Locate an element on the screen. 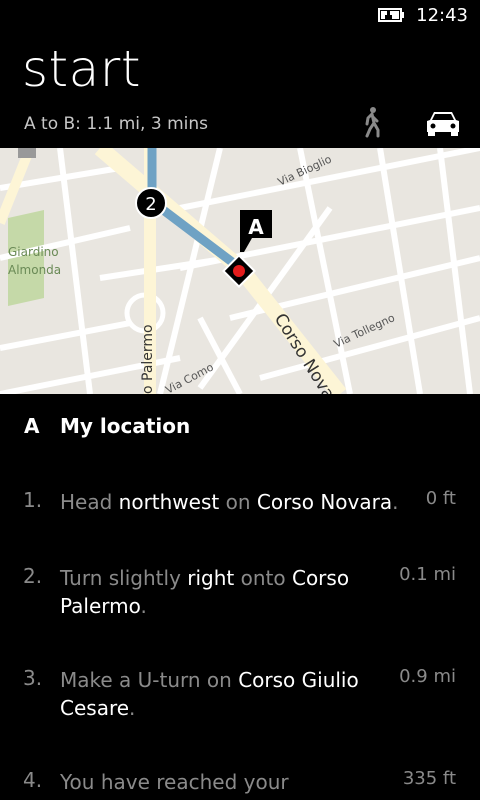 The height and width of the screenshot is (800, 480). waypoint-2-label: 2 is located at coordinates (150, 204).